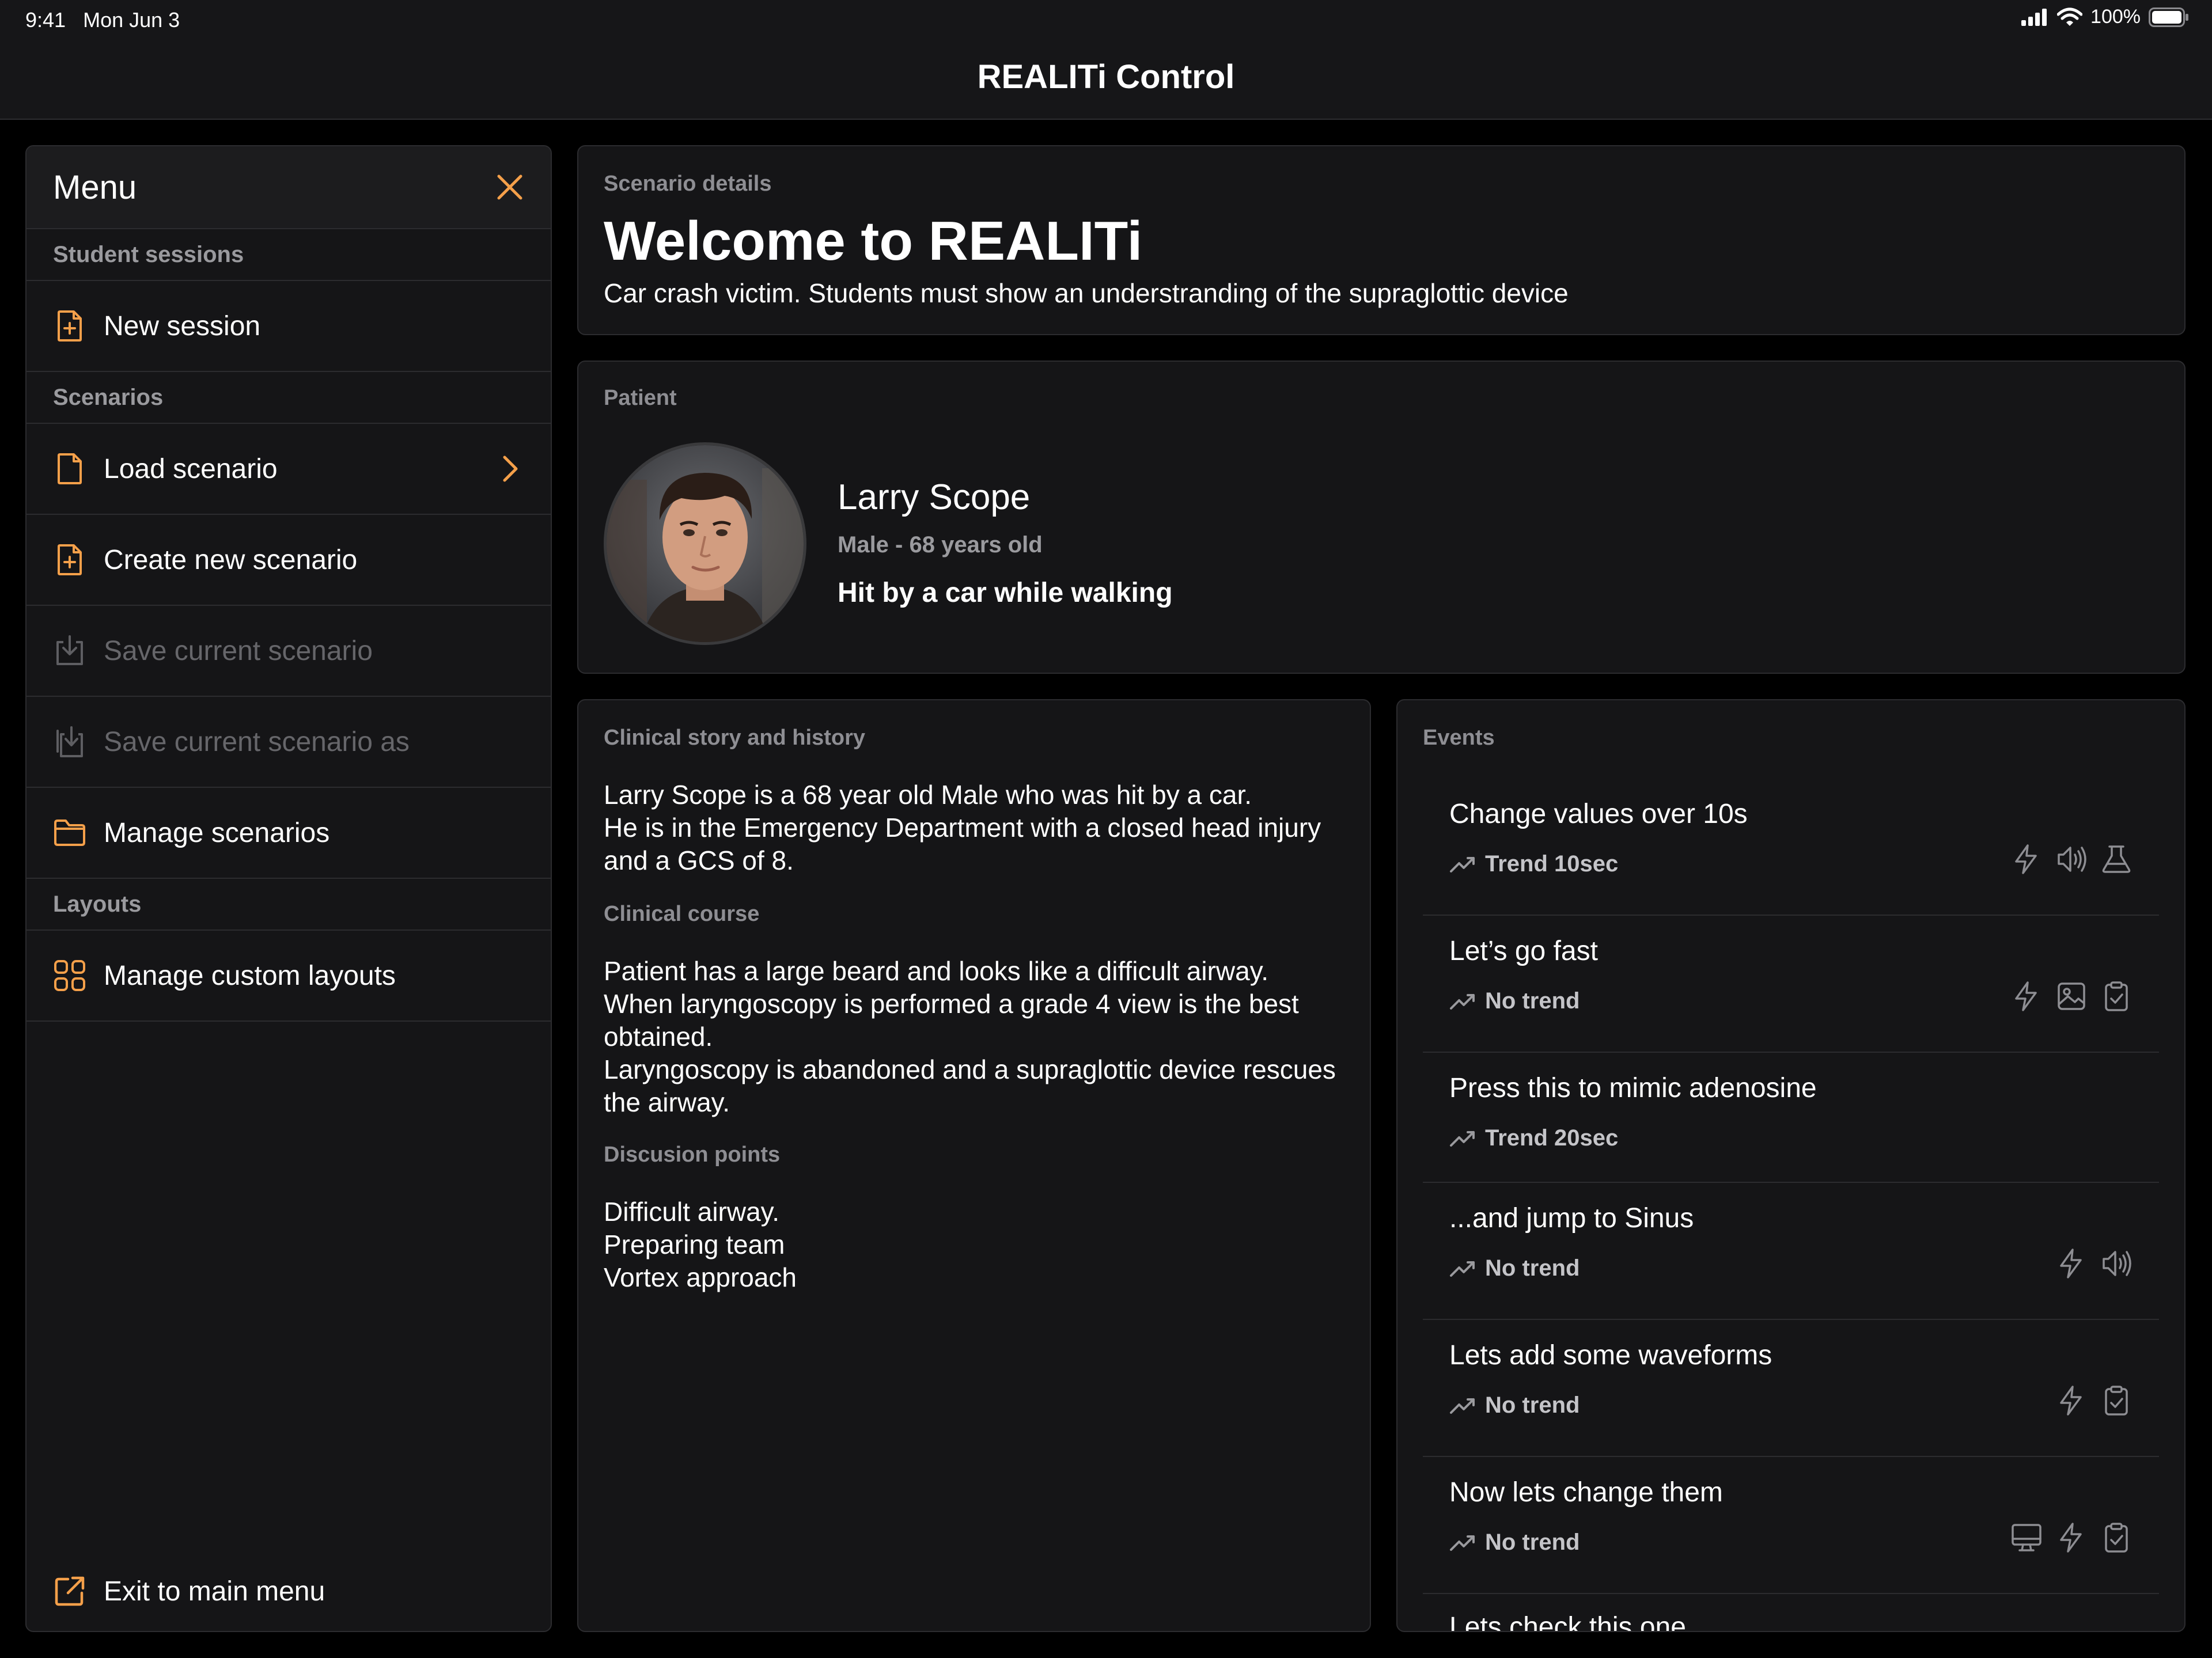 This screenshot has width=2212, height=1658. I want to click on menu-item-manage-scenarios: Manage scenarios, so click(288, 833).